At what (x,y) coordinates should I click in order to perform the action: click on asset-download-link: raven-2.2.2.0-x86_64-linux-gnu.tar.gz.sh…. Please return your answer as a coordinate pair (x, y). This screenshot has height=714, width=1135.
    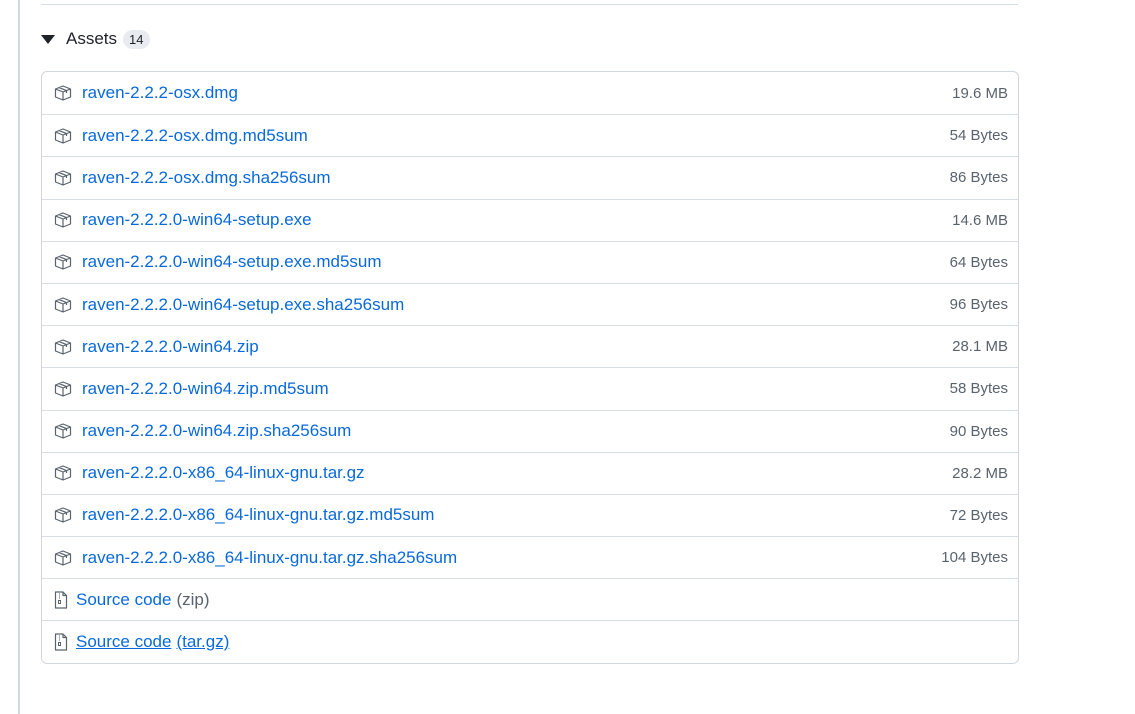
    Looking at the image, I should click on (269, 558).